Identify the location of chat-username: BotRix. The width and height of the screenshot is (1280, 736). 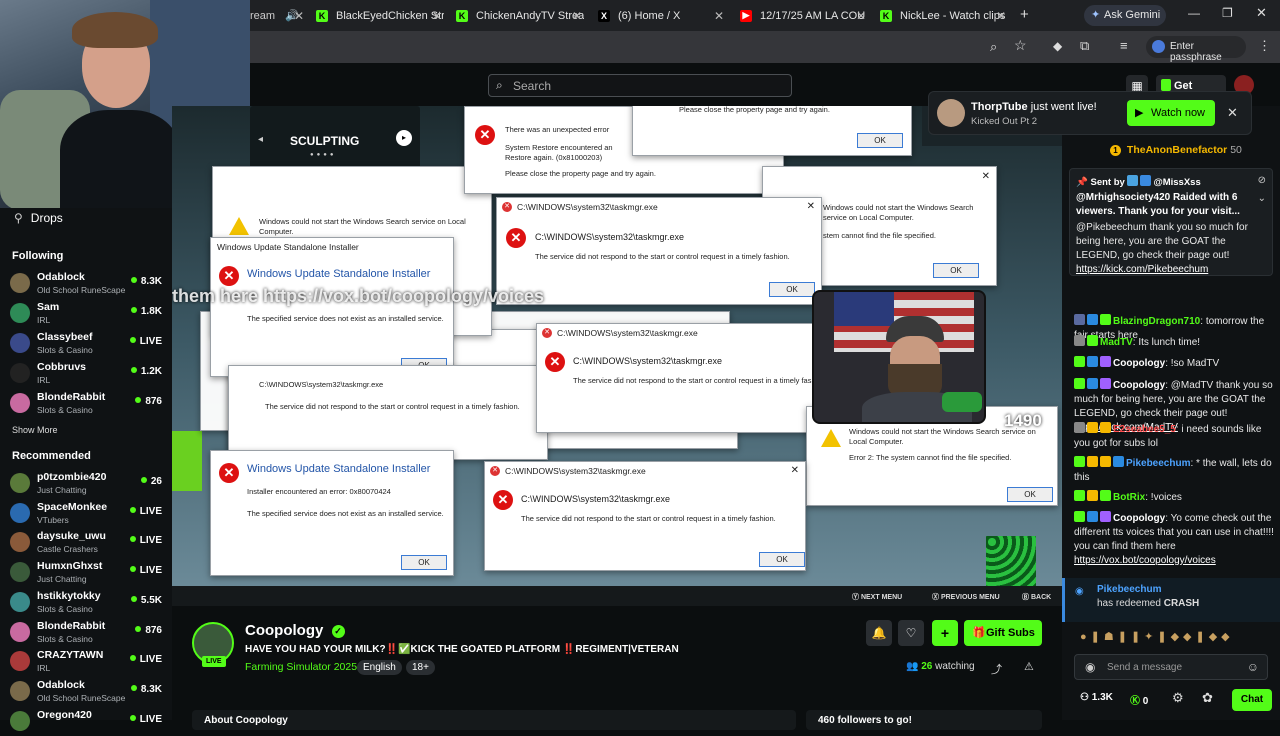
(1129, 497).